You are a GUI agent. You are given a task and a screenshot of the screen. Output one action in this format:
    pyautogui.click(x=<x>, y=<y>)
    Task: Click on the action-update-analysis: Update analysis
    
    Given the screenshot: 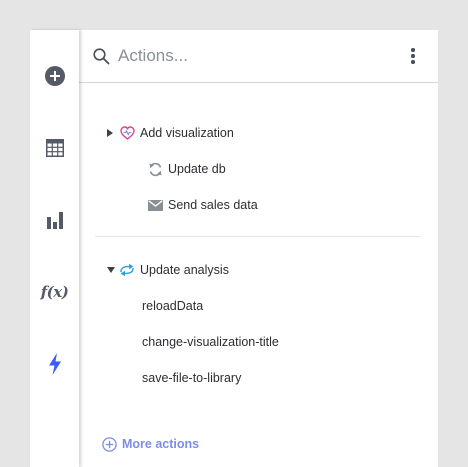 What is the action you would take?
    pyautogui.click(x=168, y=270)
    